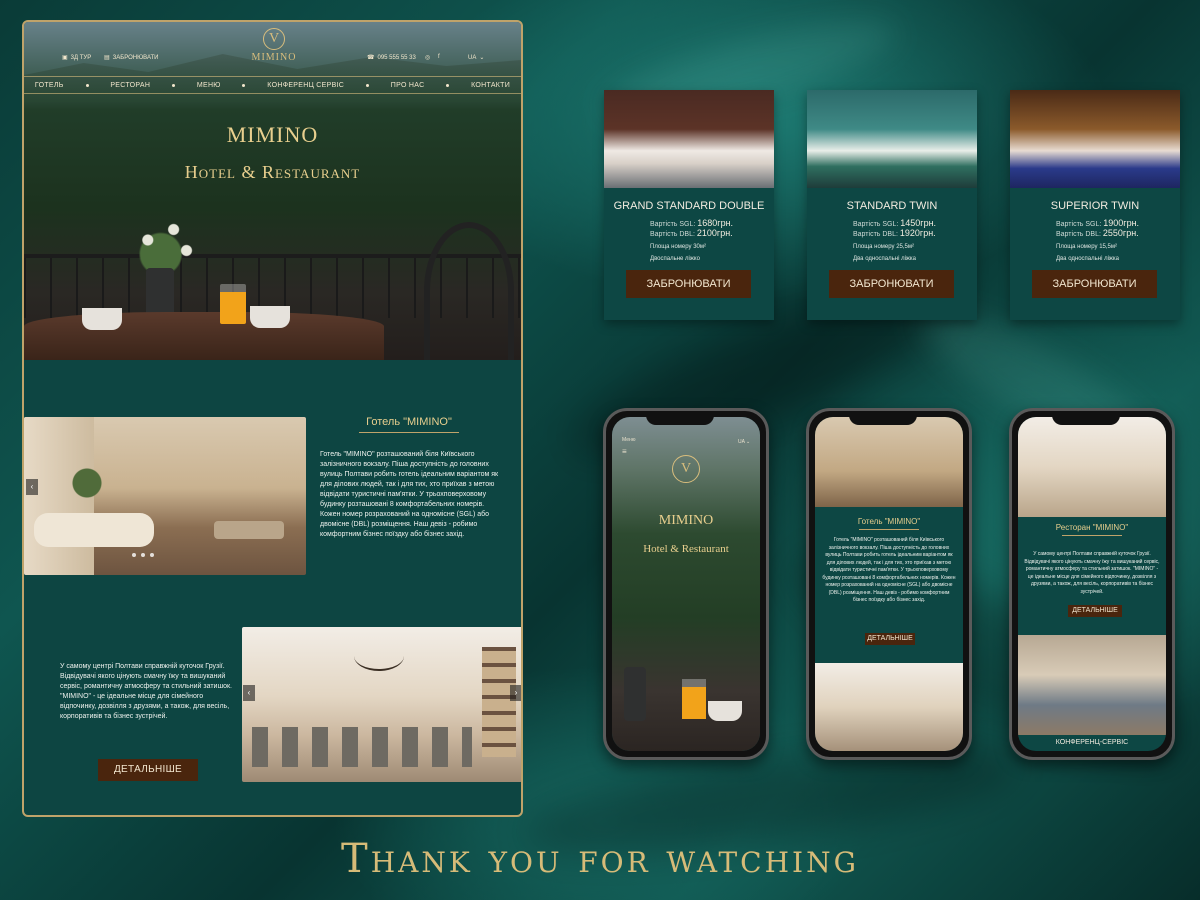  What do you see at coordinates (439, 57) in the screenshot?
I see `facebook-icon: f` at bounding box center [439, 57].